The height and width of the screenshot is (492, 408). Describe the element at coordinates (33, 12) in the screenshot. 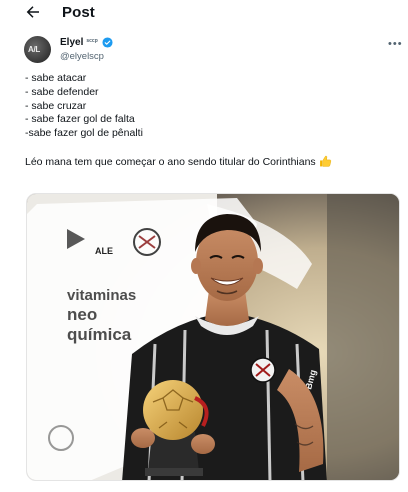

I see `back-arrow-icon` at that location.